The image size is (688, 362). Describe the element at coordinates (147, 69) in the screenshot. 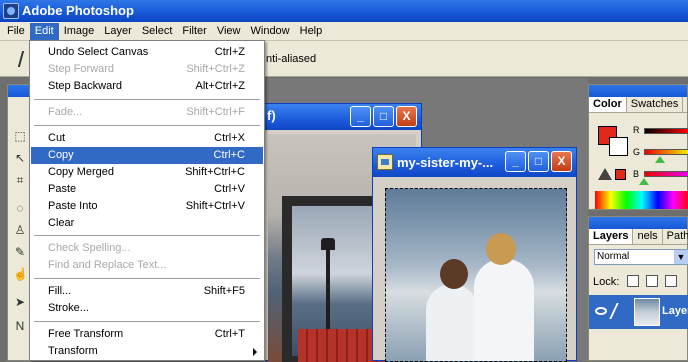

I see `menu-item-step-forward: Step Forward Shift+Ctrl+Z` at that location.